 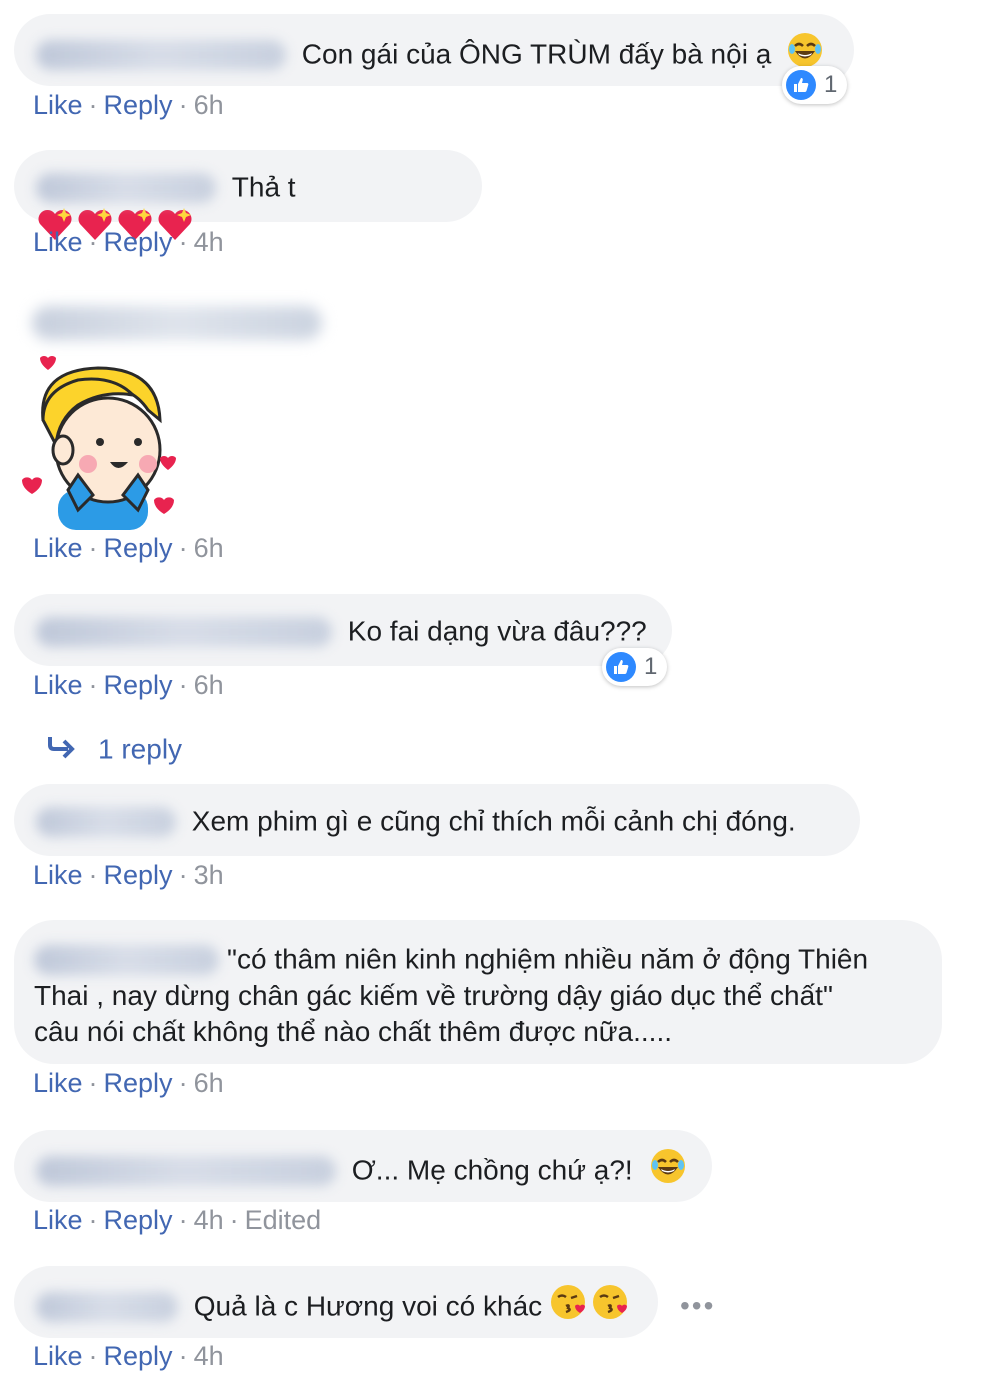 I want to click on comment-text: Con gái của ÔNG TRÙM đấy bà nội ạ, so click(x=536, y=54).